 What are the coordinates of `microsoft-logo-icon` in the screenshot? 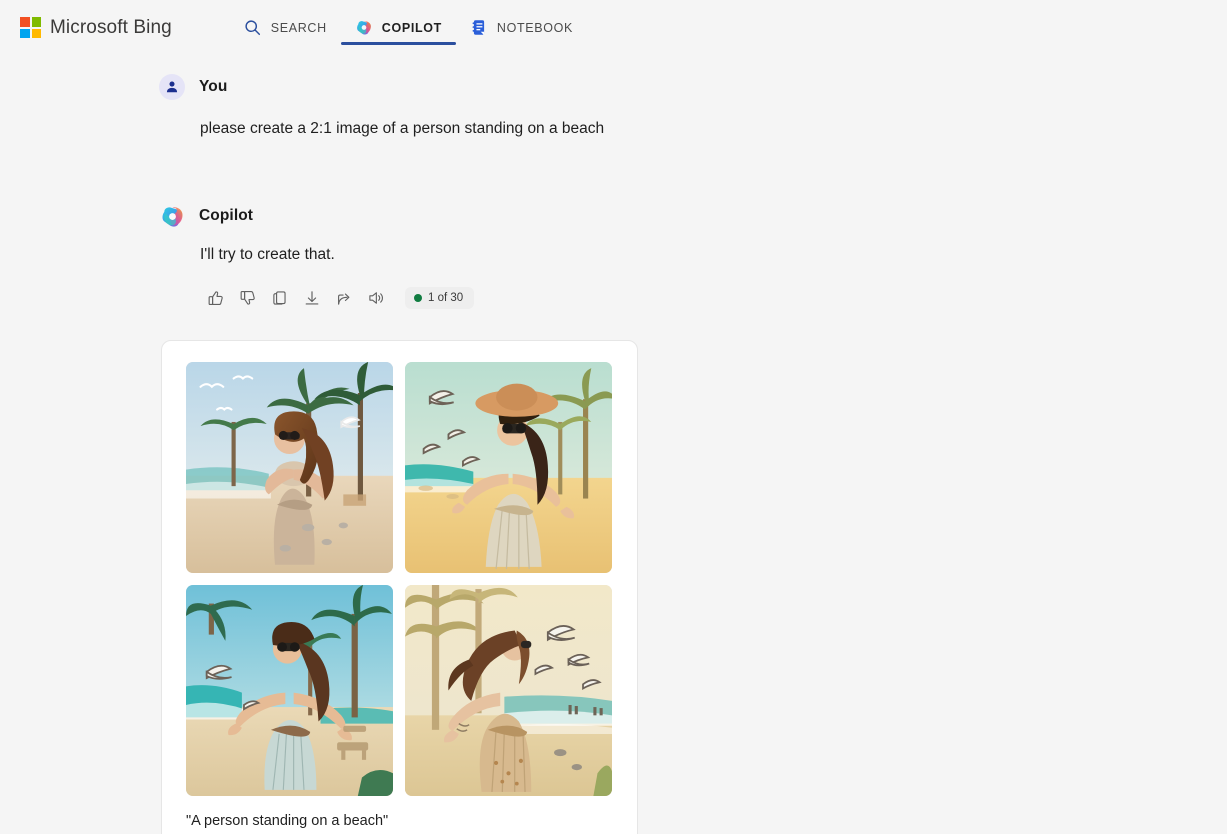 It's located at (30, 27).